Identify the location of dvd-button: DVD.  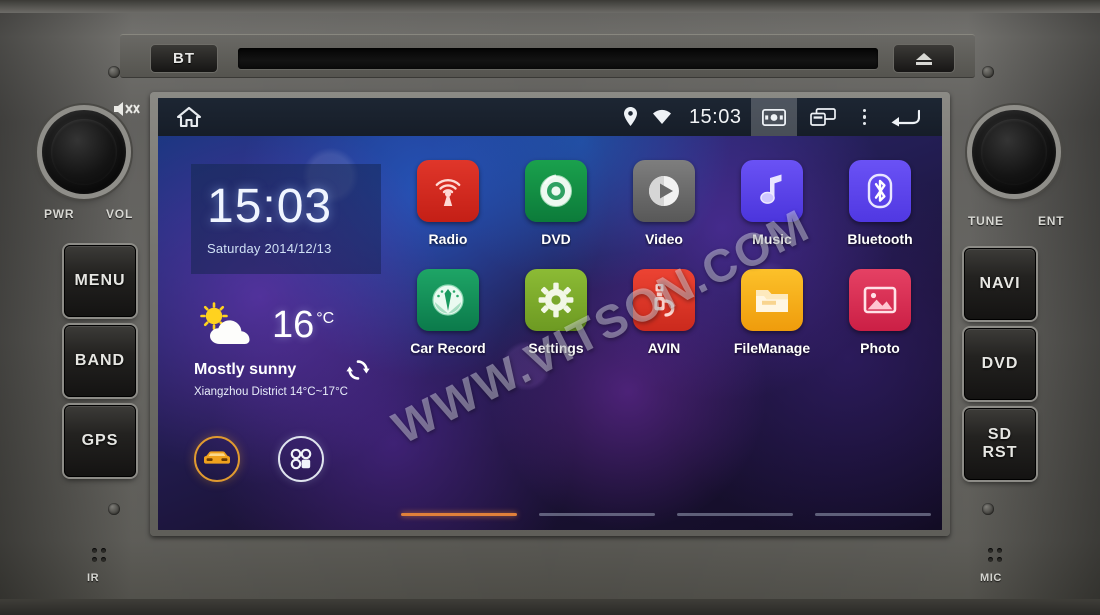
(1000, 364).